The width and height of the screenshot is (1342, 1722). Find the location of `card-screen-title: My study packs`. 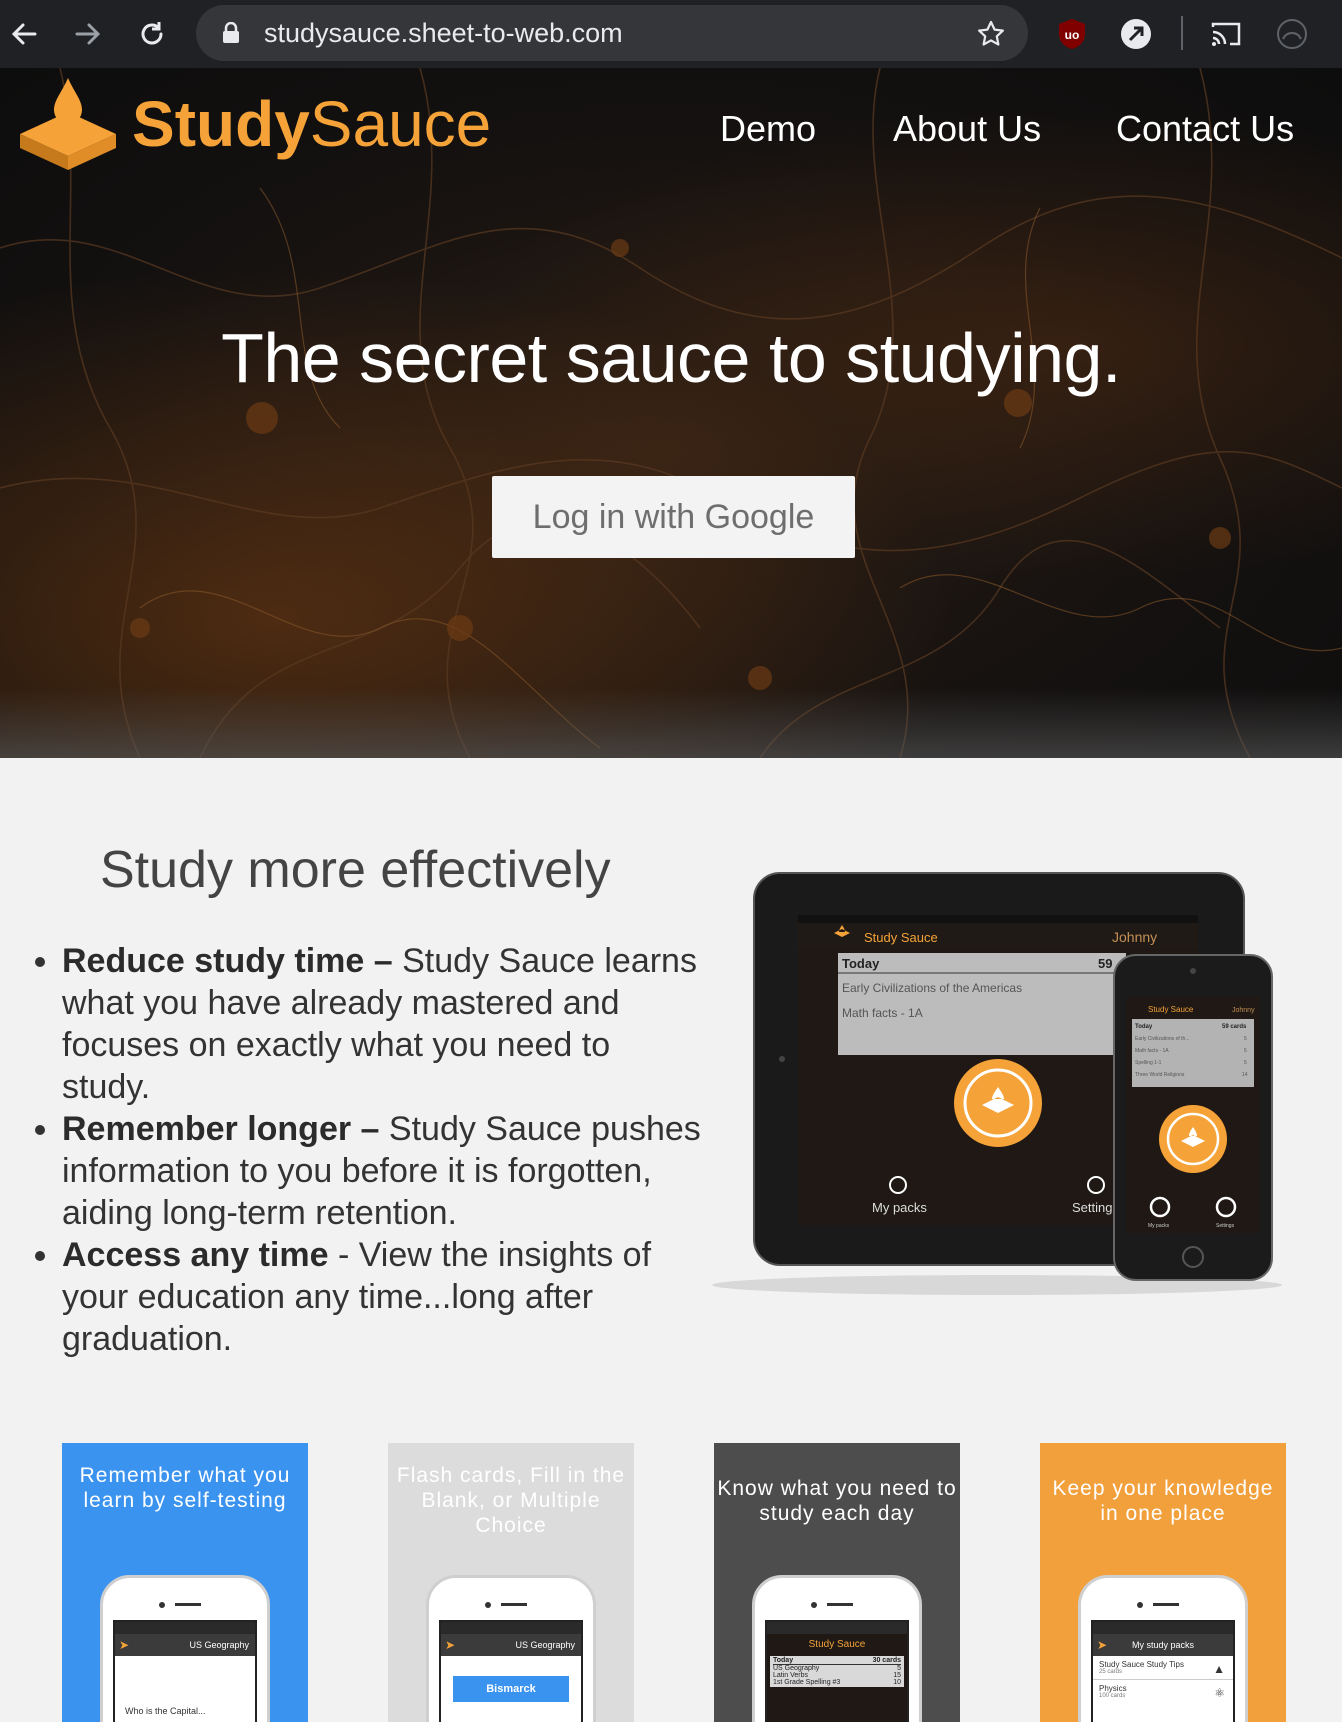

card-screen-title: My study packs is located at coordinates (1163, 1645).